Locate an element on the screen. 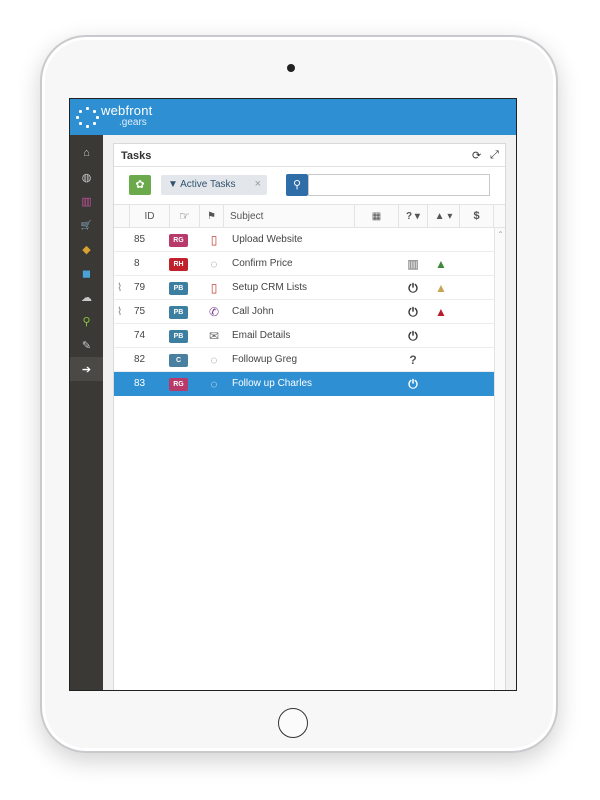  sidebar-item-reports: ▥ is located at coordinates (86, 201).